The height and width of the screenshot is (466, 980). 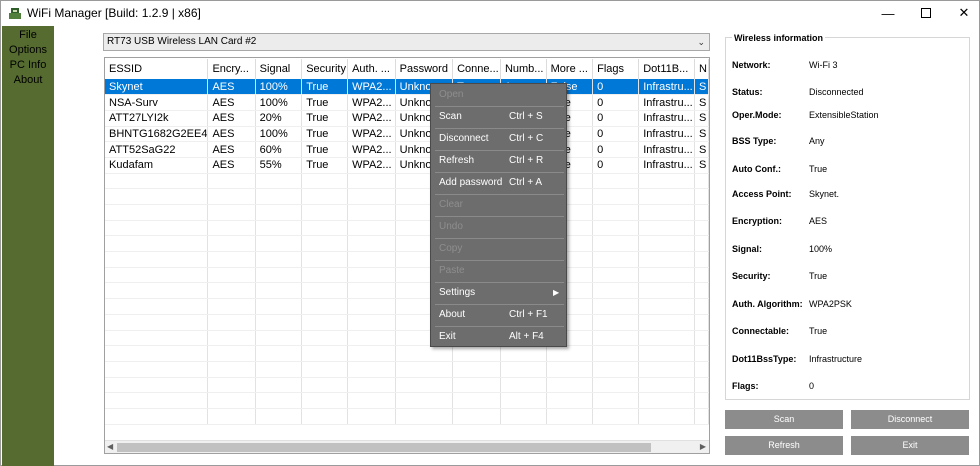 I want to click on scroll-right-icon: ▶, so click(x=703, y=446).